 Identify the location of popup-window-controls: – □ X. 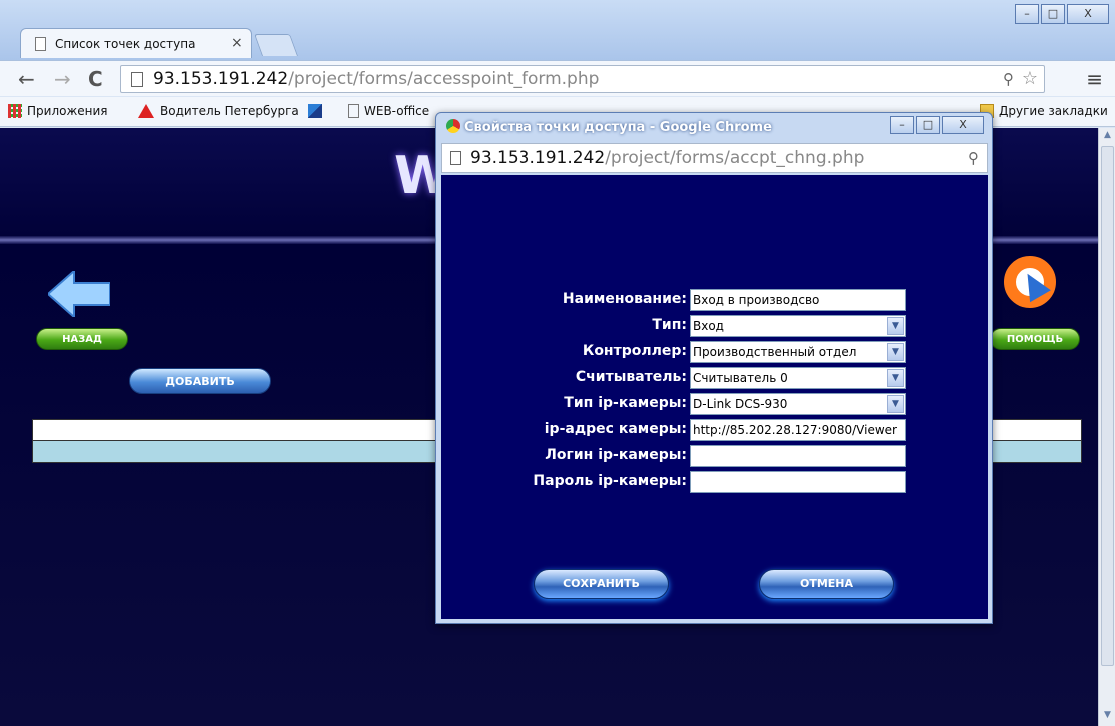
(937, 125).